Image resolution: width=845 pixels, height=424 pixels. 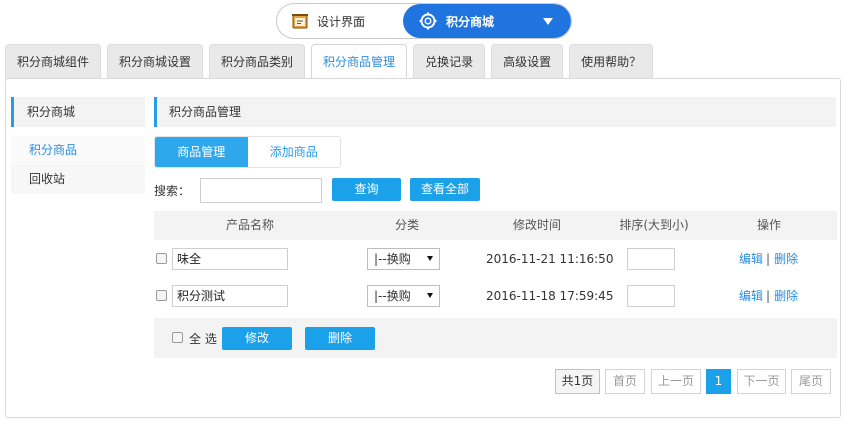 What do you see at coordinates (177, 337) in the screenshot?
I see `select-all-checkbox` at bounding box center [177, 337].